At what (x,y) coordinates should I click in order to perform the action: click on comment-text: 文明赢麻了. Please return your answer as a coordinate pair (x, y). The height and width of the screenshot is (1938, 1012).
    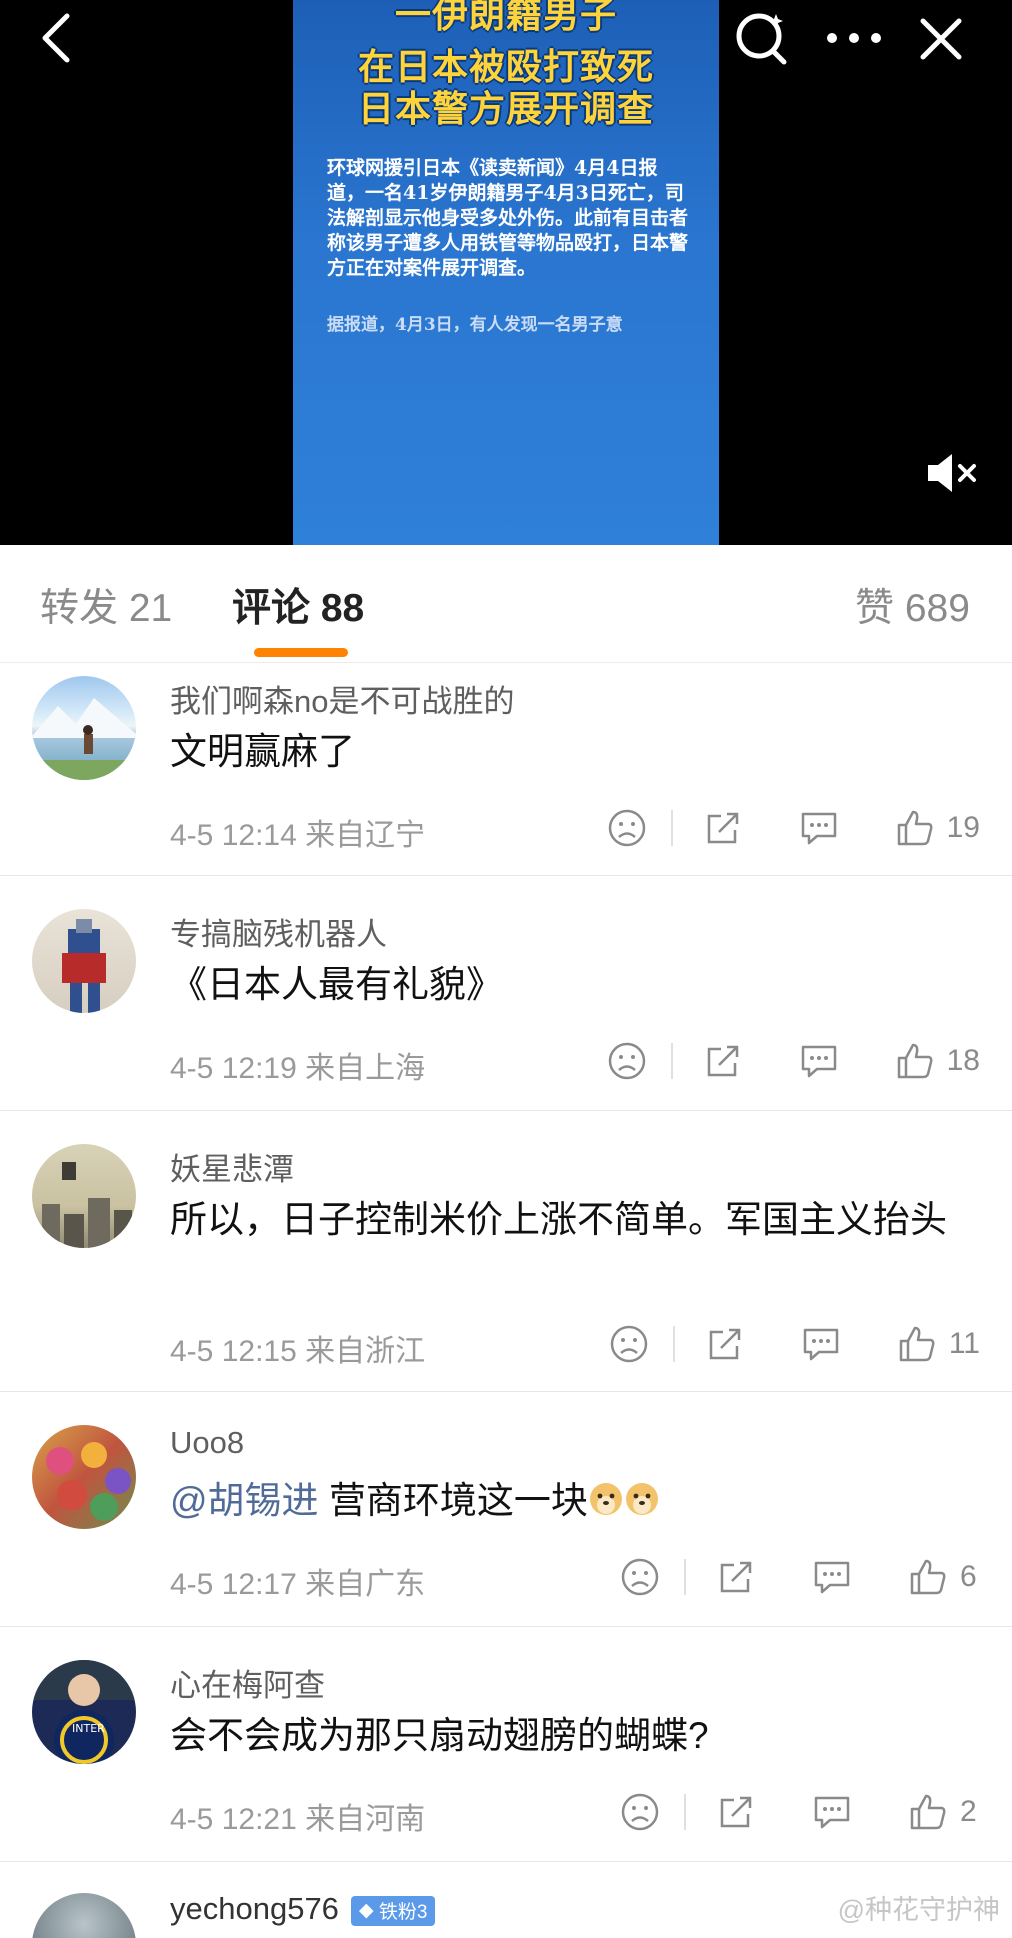
    Looking at the image, I should click on (262, 751).